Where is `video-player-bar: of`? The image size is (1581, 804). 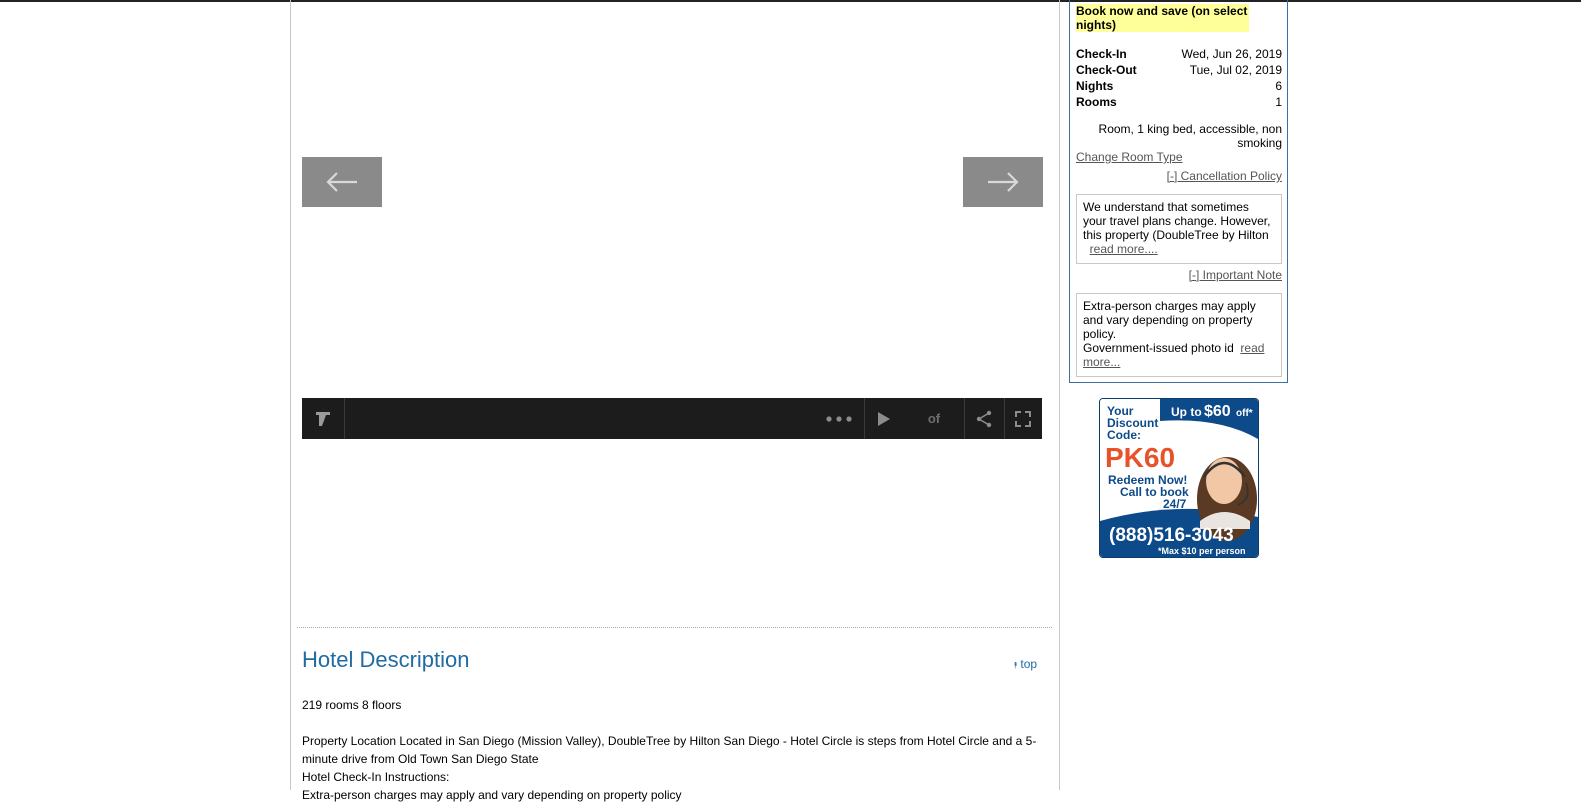
video-player-bar: of is located at coordinates (672, 418).